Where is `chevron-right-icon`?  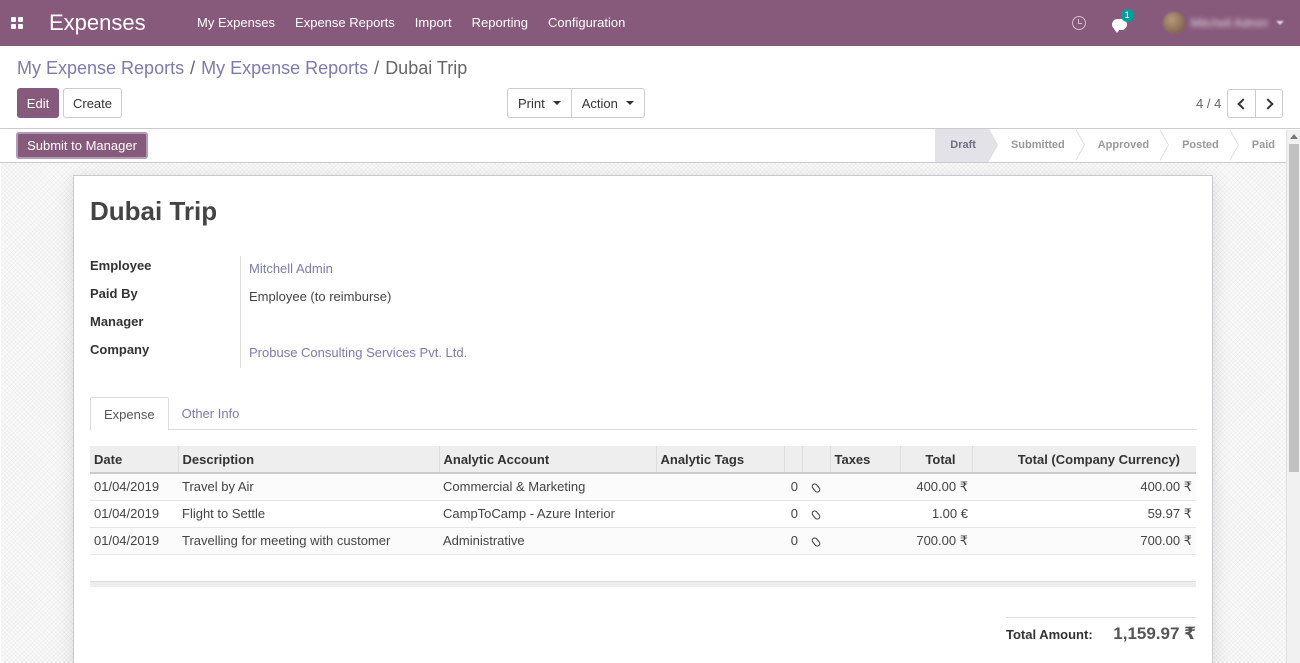 chevron-right-icon is located at coordinates (1267, 103).